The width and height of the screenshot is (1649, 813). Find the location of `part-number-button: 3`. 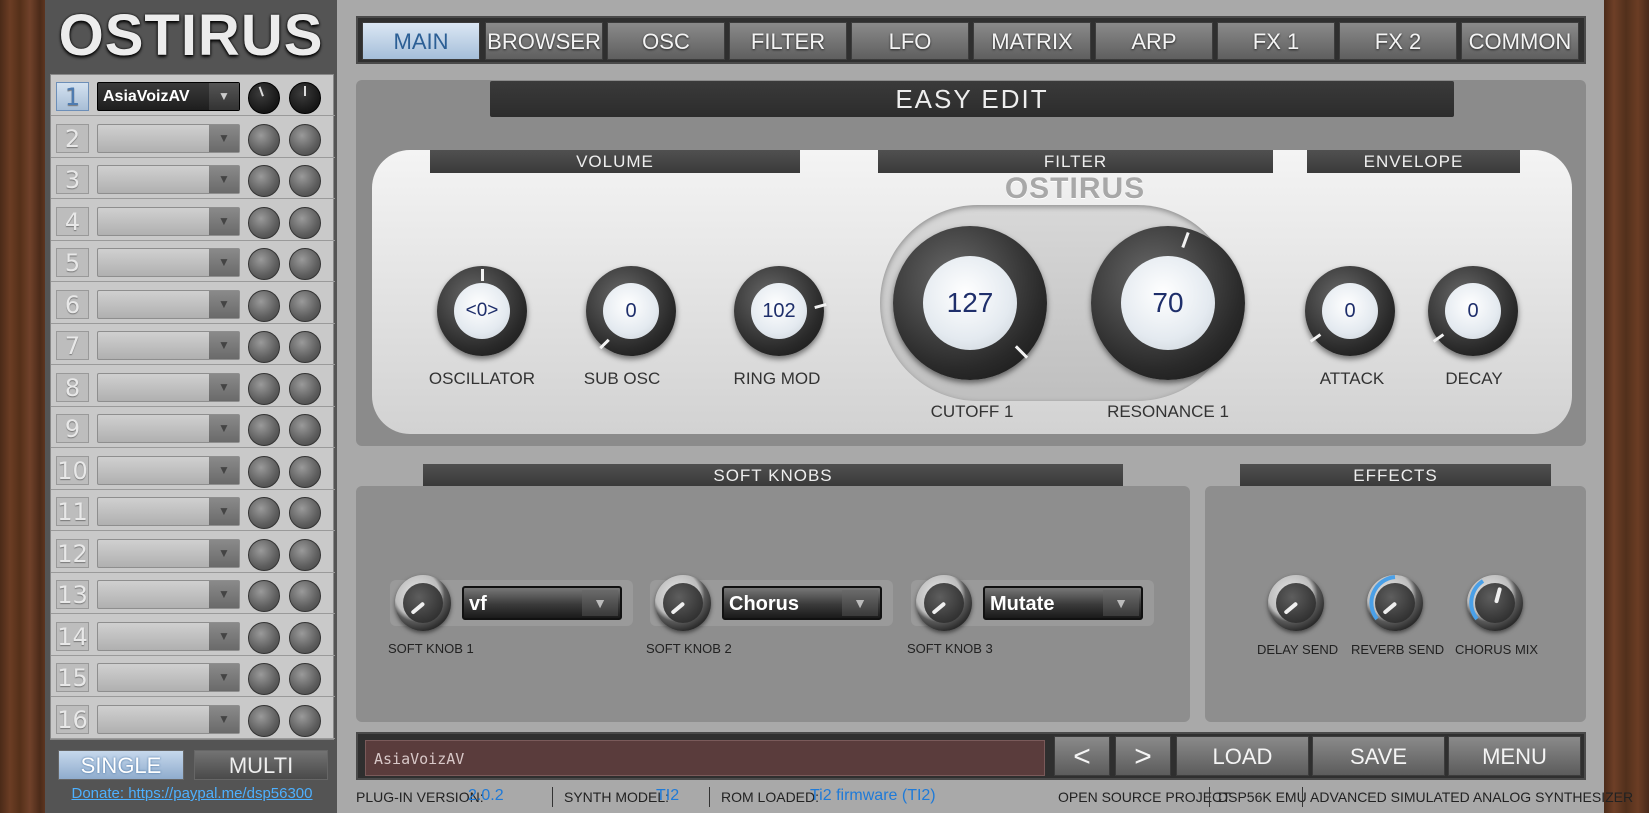

part-number-button: 3 is located at coordinates (72, 179).